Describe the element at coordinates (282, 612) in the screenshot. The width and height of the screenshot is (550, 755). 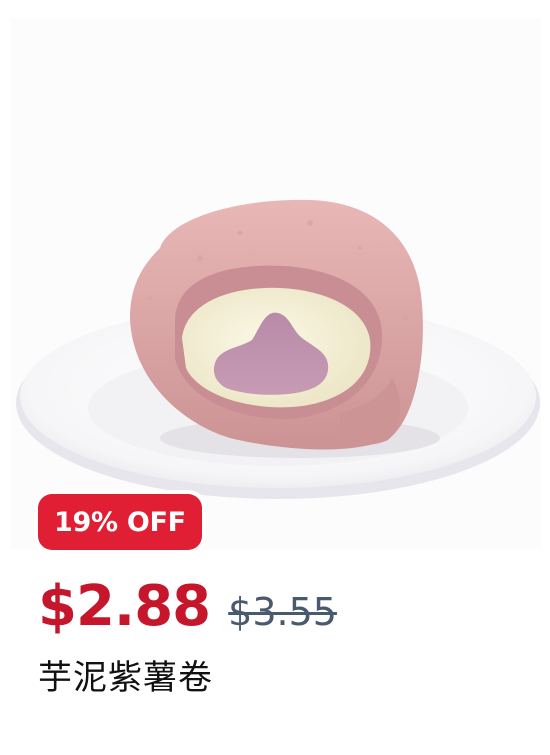
I see `original-price: $3.55` at that location.